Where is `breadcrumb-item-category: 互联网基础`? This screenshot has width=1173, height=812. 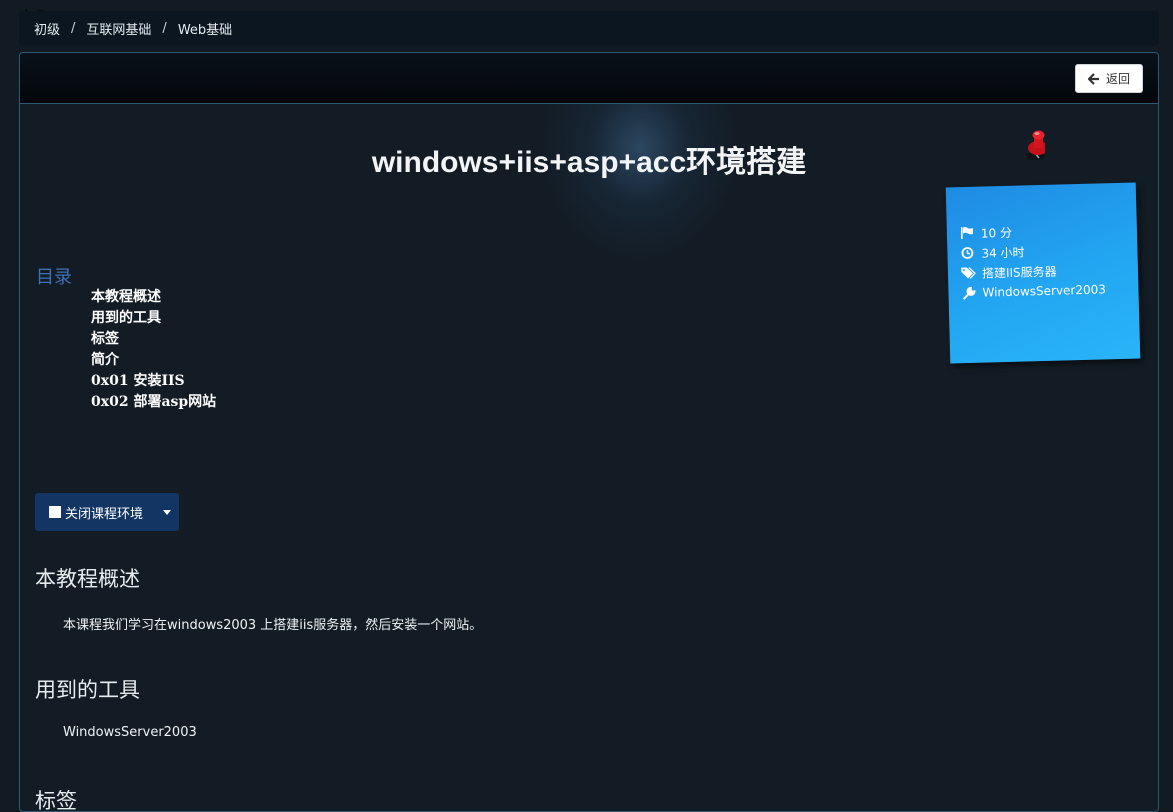 breadcrumb-item-category: 互联网基础 is located at coordinates (118, 28).